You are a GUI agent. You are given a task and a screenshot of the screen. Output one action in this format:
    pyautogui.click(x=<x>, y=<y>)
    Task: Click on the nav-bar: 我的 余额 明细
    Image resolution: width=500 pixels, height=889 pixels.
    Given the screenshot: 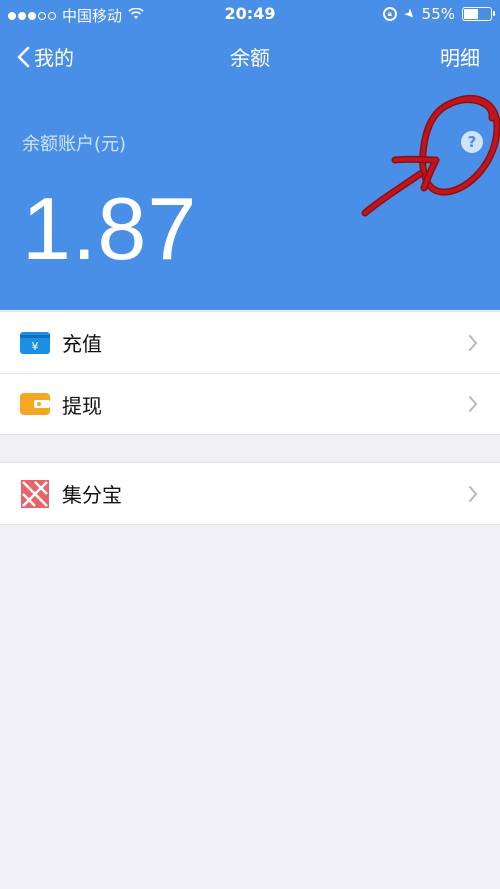 What is the action you would take?
    pyautogui.click(x=250, y=56)
    